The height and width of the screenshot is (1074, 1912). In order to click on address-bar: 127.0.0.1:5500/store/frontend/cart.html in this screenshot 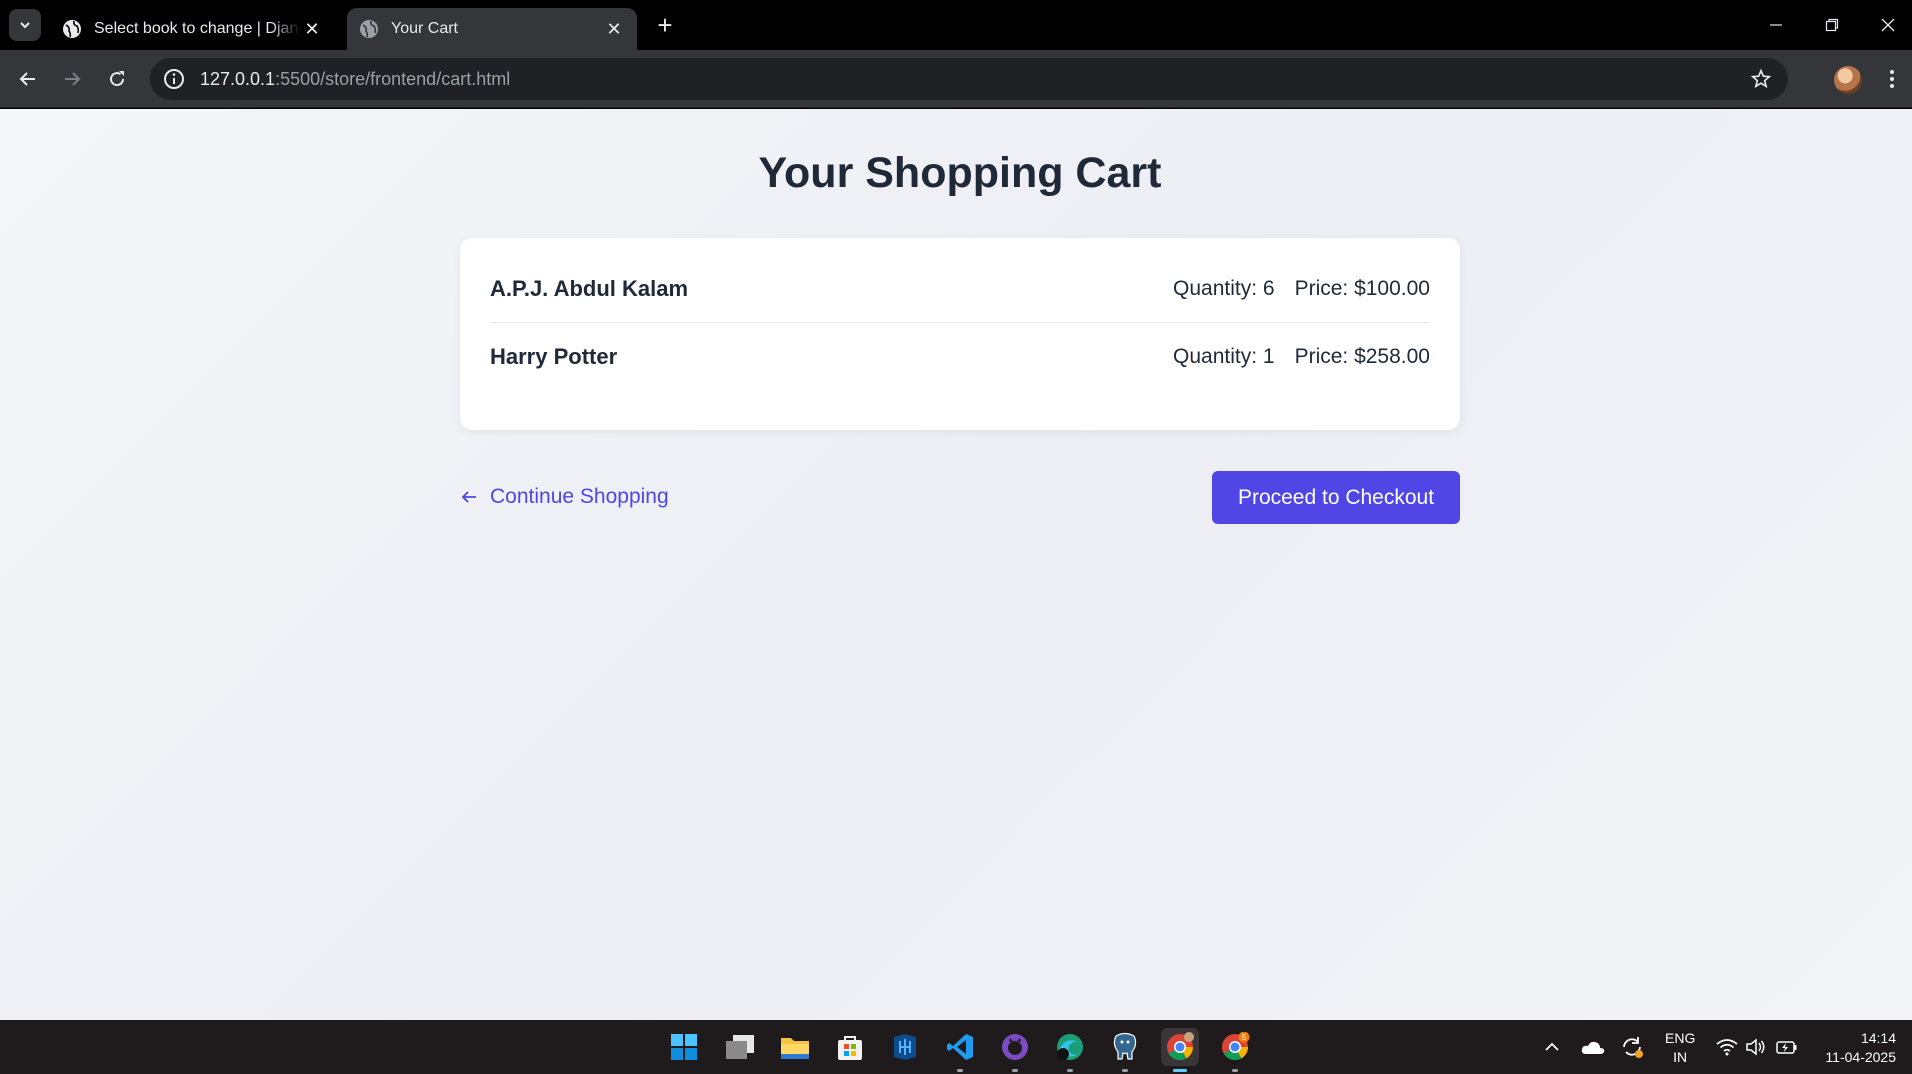, I will do `click(969, 79)`.